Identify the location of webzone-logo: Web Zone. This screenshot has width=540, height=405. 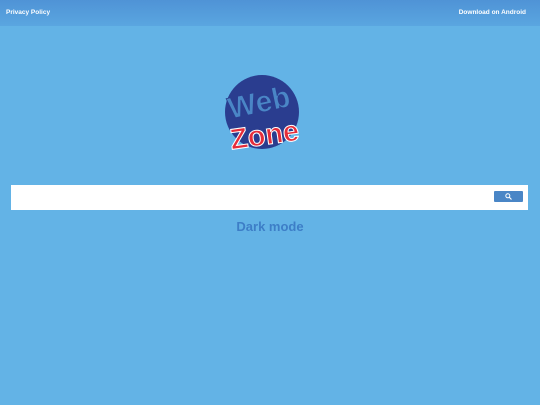
(270, 115).